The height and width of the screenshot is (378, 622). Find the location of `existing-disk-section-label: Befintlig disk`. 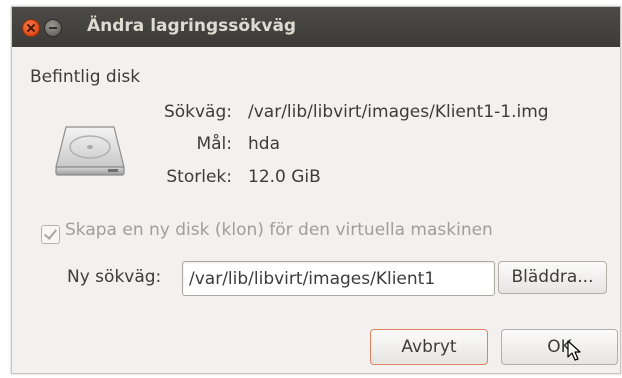

existing-disk-section-label: Befintlig disk is located at coordinates (85, 77).